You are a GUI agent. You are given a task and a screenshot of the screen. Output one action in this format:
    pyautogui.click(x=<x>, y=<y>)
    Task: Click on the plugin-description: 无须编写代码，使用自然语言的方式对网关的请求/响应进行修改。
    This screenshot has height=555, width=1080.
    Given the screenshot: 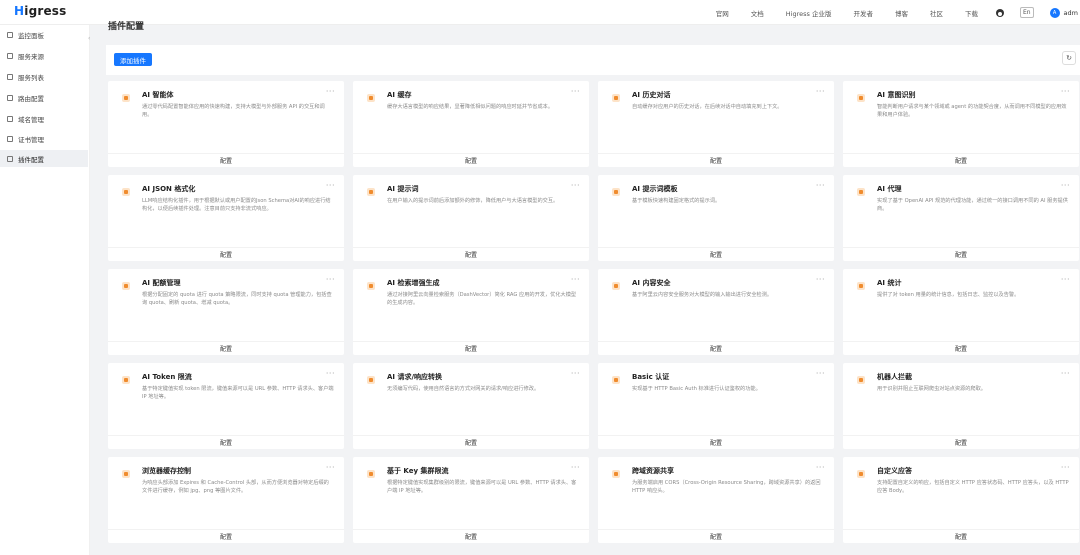 What is the action you would take?
    pyautogui.click(x=463, y=389)
    